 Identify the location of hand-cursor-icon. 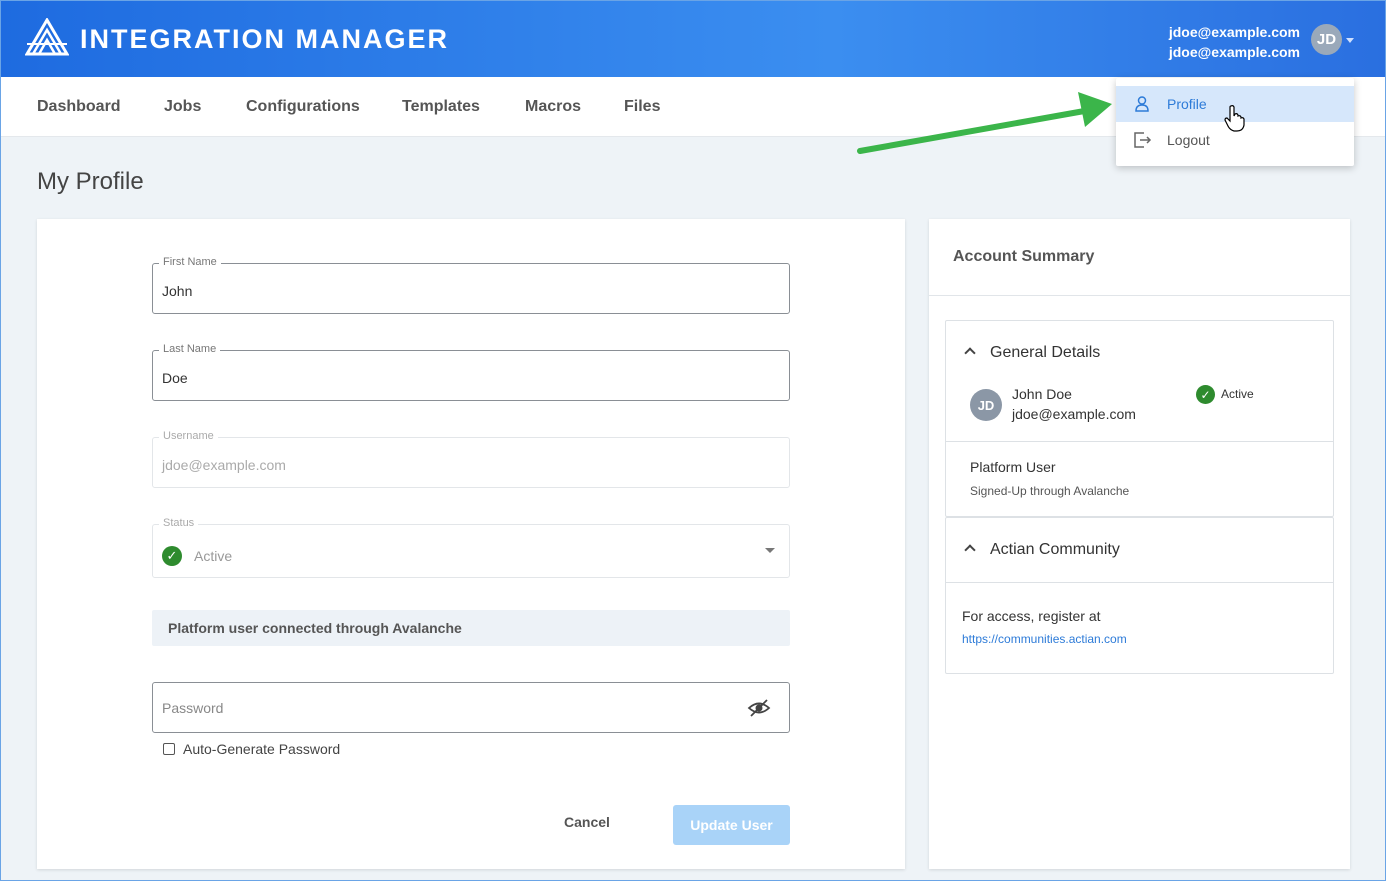
(1234, 118).